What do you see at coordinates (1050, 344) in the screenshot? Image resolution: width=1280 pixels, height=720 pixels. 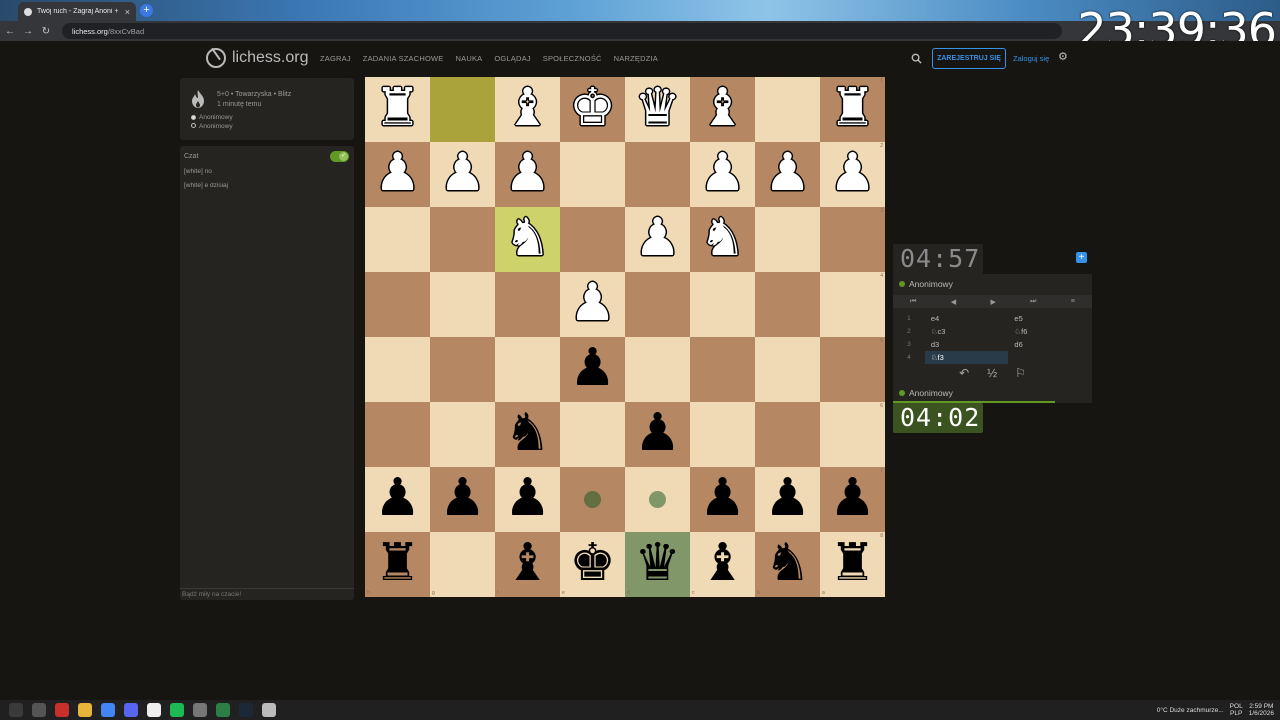 I see `move-black: d6` at bounding box center [1050, 344].